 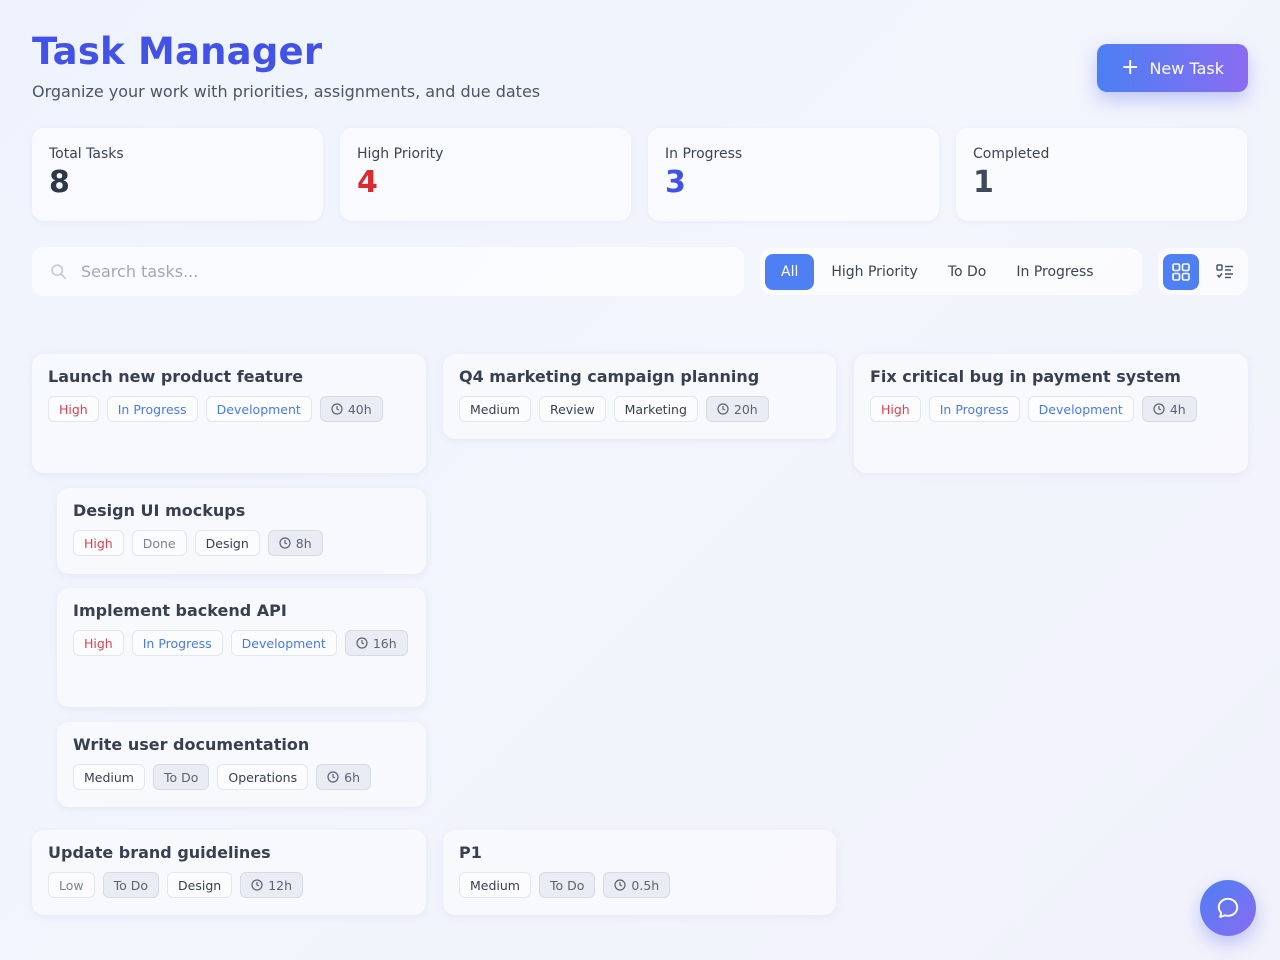 I want to click on grid-view-button, so click(x=1181, y=271).